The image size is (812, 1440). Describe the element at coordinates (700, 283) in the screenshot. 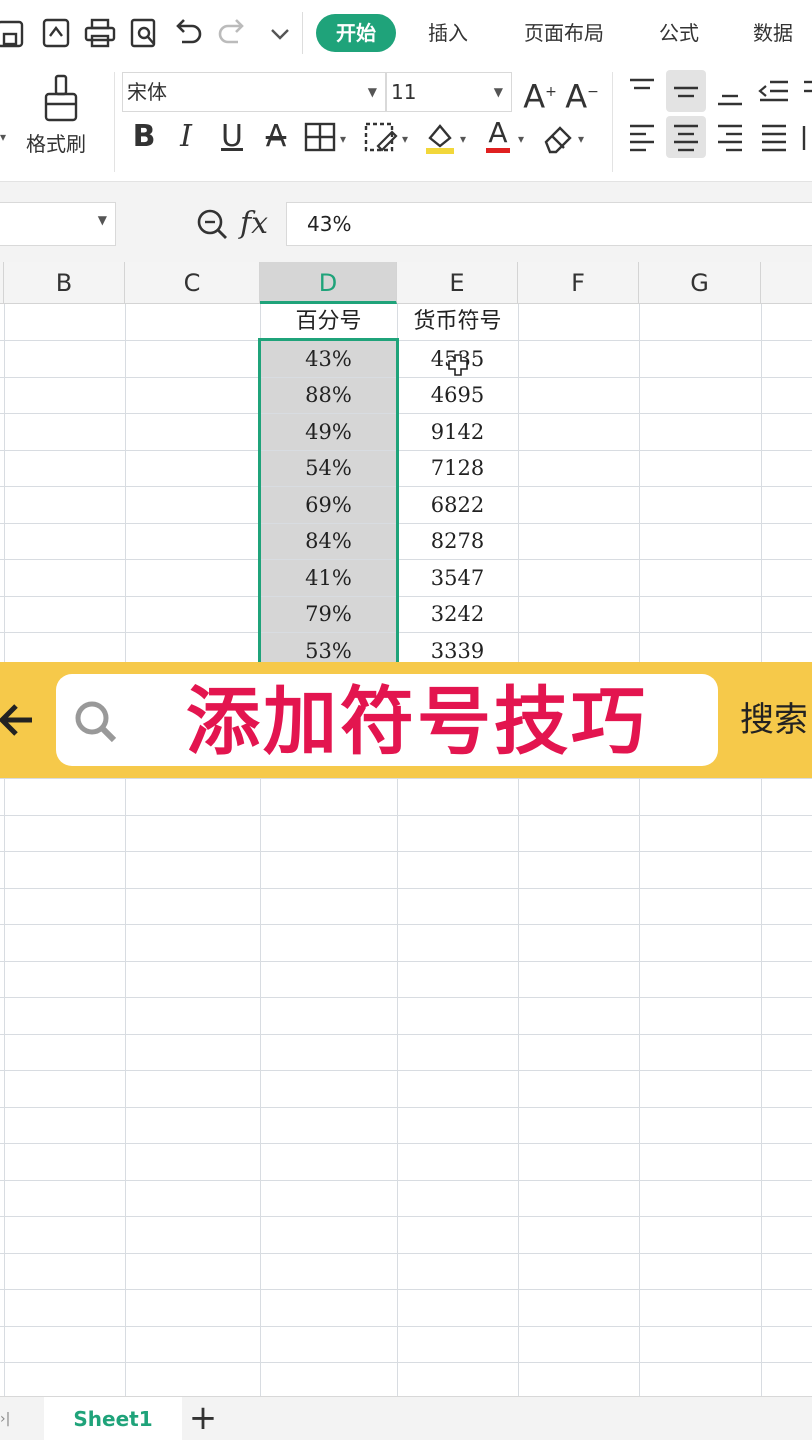

I see `column-header-g: G` at that location.